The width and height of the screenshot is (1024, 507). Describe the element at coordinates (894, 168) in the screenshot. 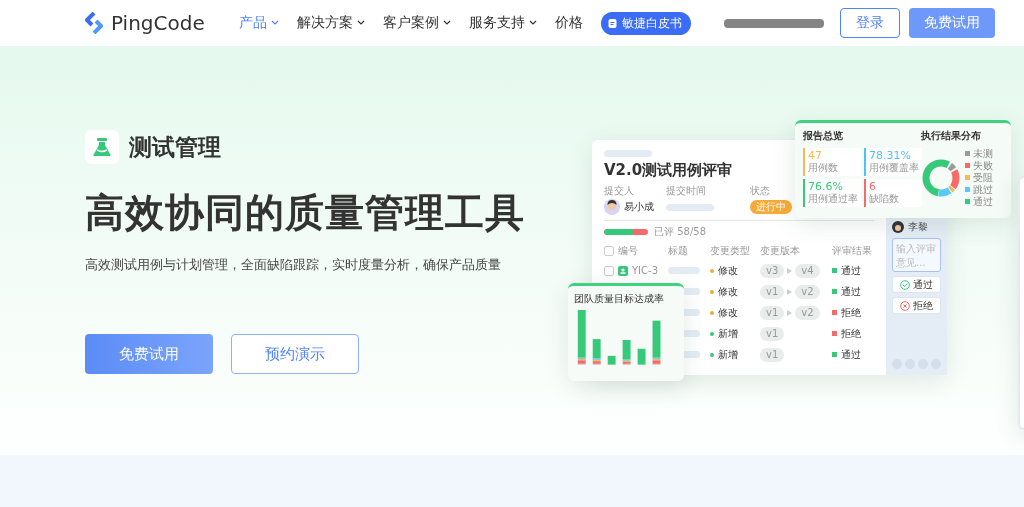

I see `stat-label: 用例覆盖率` at that location.